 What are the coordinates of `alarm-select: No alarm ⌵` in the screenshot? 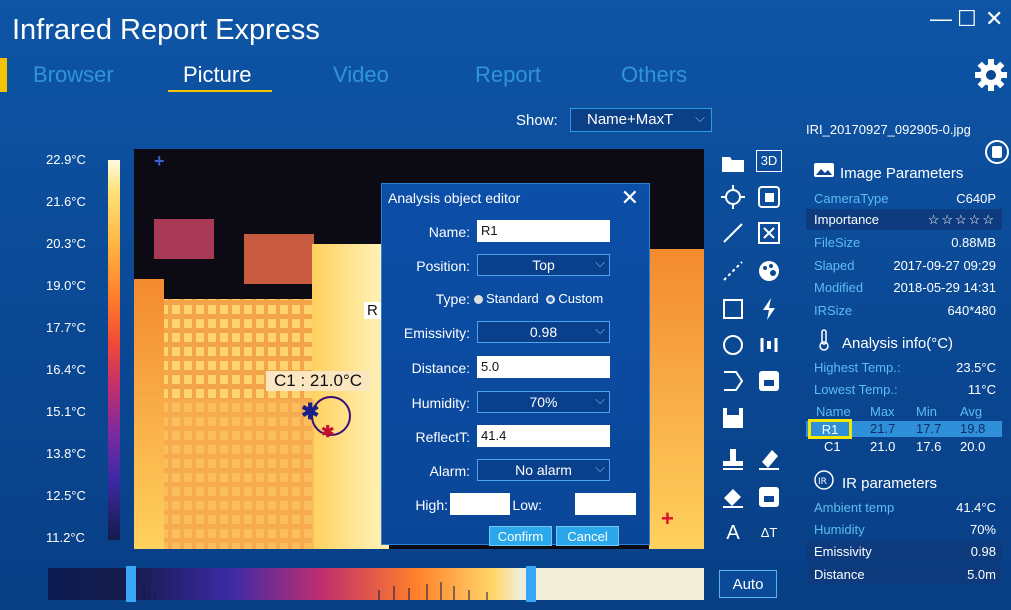 It's located at (543, 470).